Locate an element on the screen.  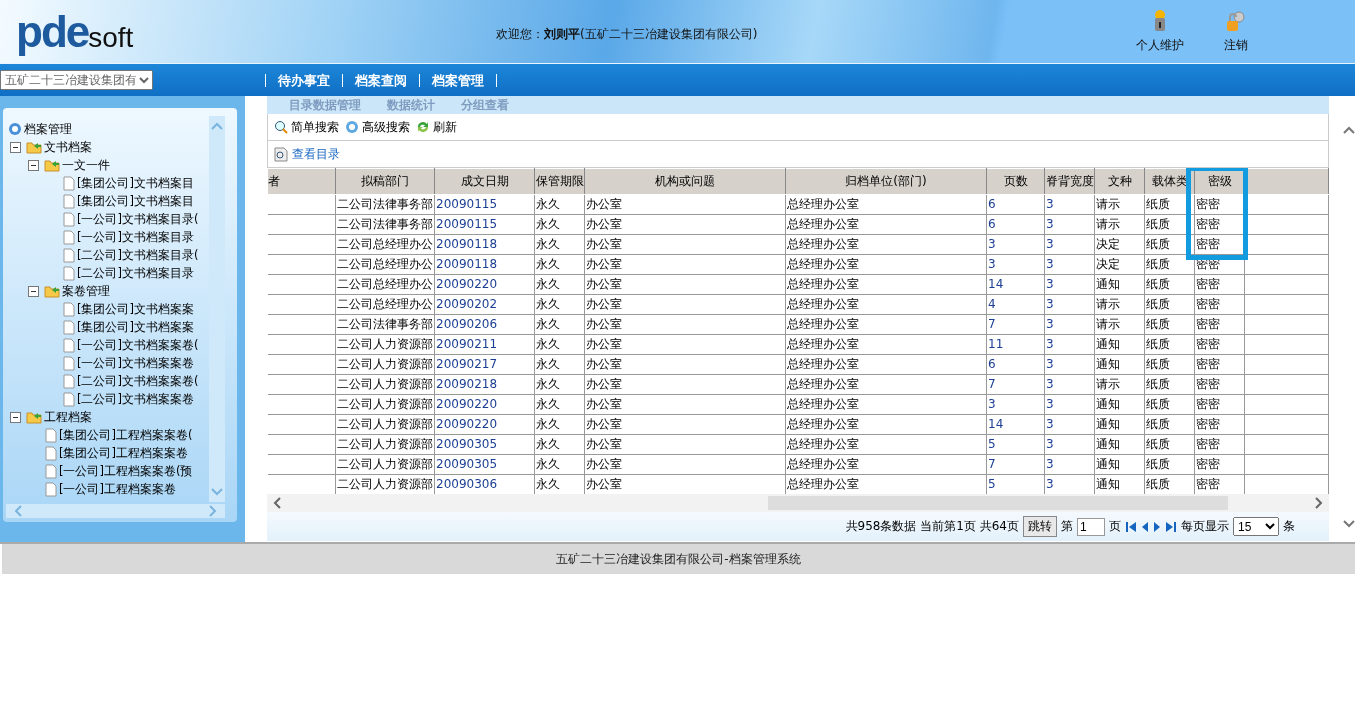
column-header: 脊背宽度 is located at coordinates (1069, 181).